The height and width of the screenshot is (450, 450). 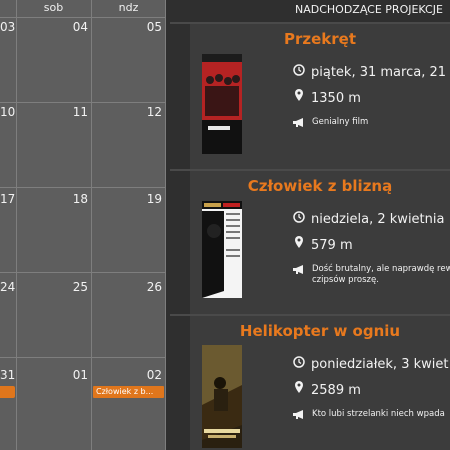 I want to click on panel-title: NADCHODZĄCE PROJEKCJE, so click(x=369, y=9).